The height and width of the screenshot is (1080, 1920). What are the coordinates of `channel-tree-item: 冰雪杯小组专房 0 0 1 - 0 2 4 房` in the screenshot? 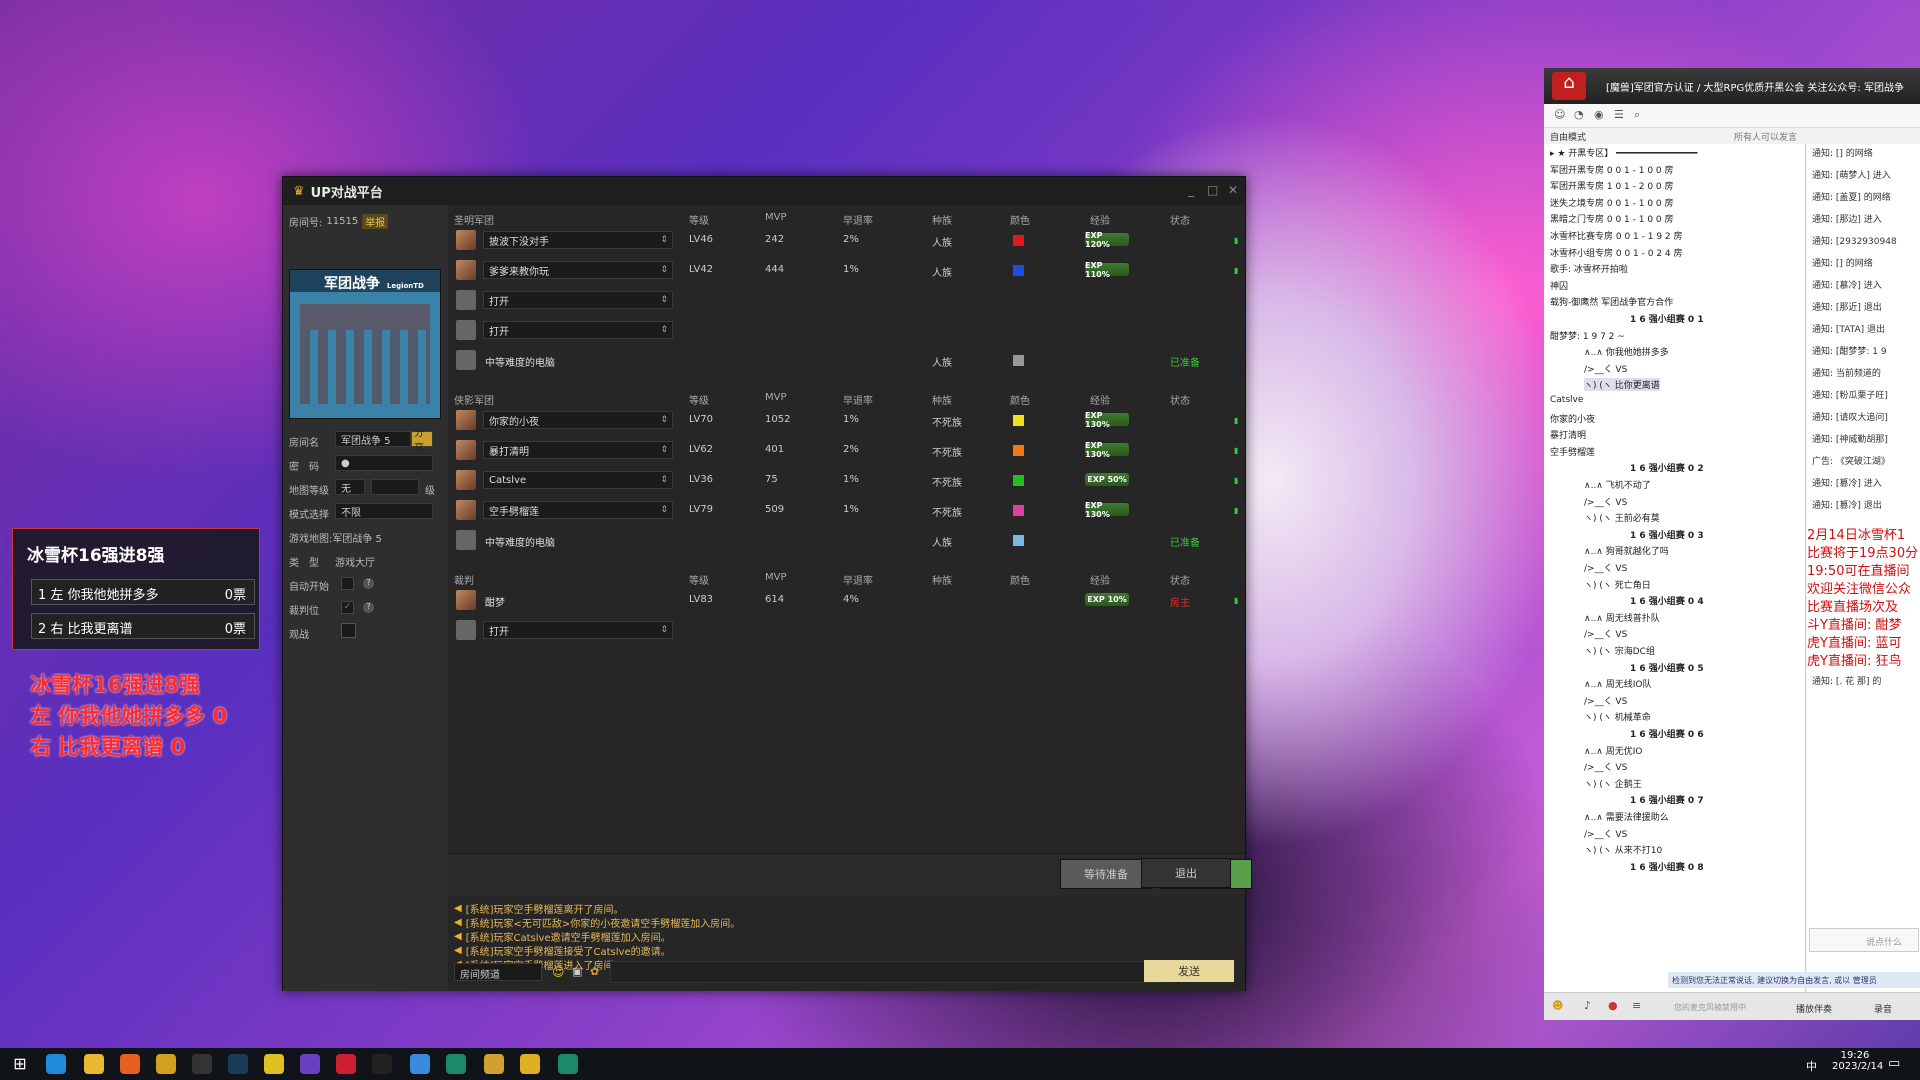 It's located at (1616, 252).